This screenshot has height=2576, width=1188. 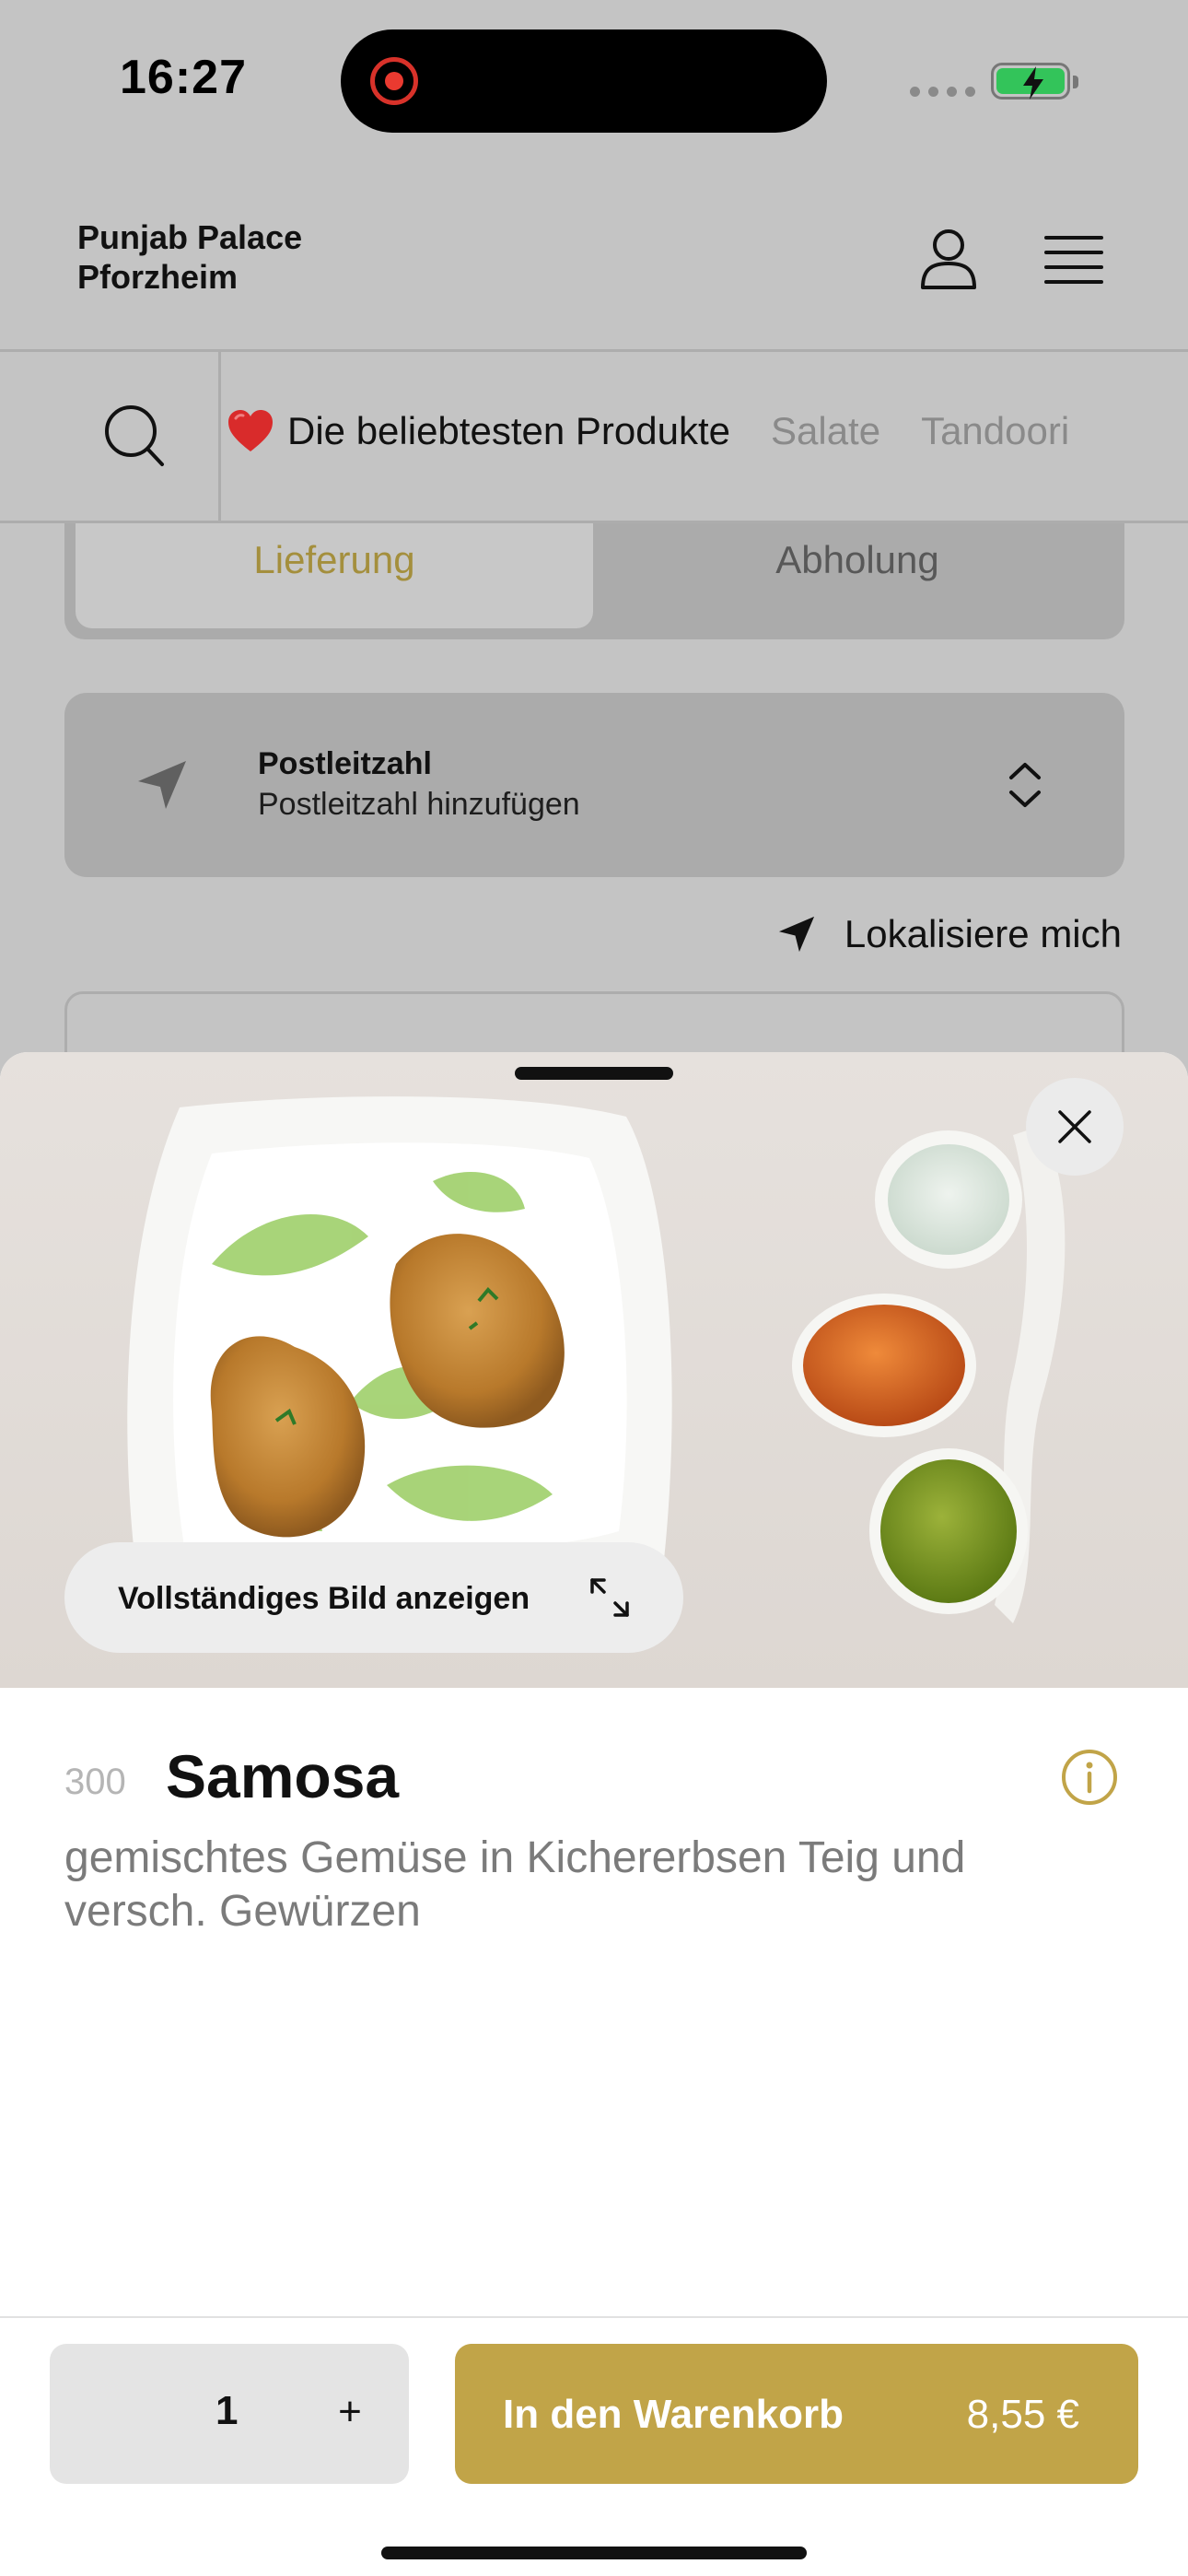 What do you see at coordinates (584, 81) in the screenshot?
I see `dynamic-island` at bounding box center [584, 81].